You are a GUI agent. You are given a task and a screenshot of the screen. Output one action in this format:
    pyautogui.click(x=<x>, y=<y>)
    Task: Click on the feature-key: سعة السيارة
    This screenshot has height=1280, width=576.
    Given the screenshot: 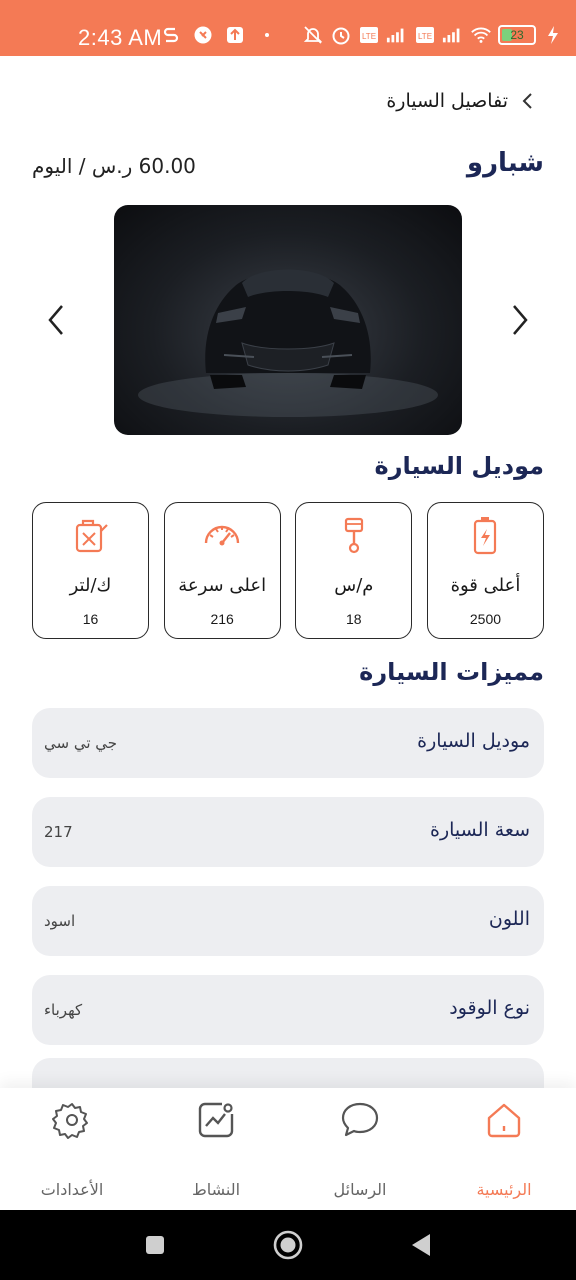 What is the action you would take?
    pyautogui.click(x=480, y=830)
    